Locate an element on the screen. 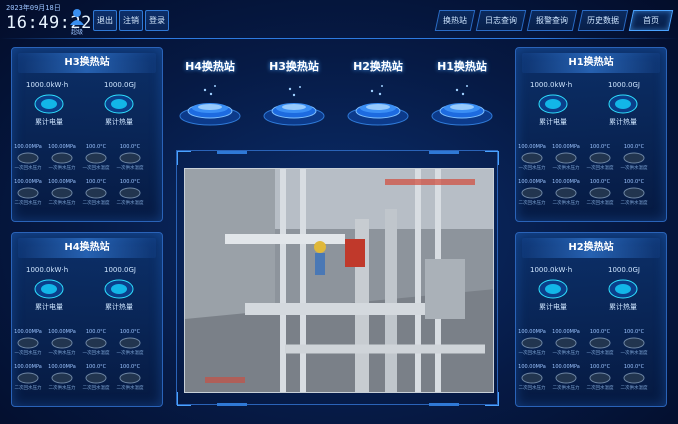  user-icon is located at coordinates (77, 17).